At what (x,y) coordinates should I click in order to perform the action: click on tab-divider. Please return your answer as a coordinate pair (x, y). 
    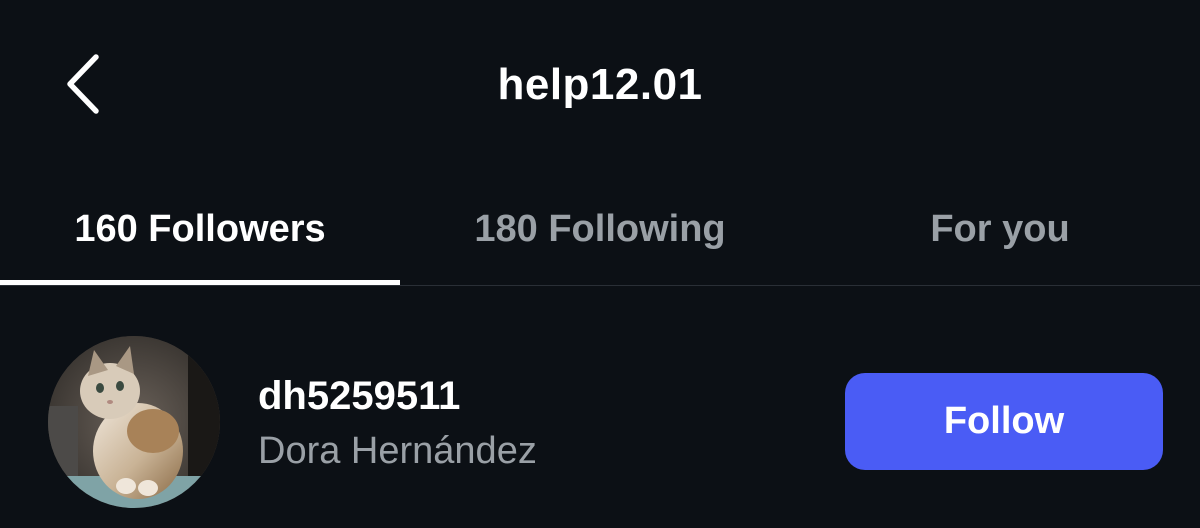
    Looking at the image, I should click on (600, 285).